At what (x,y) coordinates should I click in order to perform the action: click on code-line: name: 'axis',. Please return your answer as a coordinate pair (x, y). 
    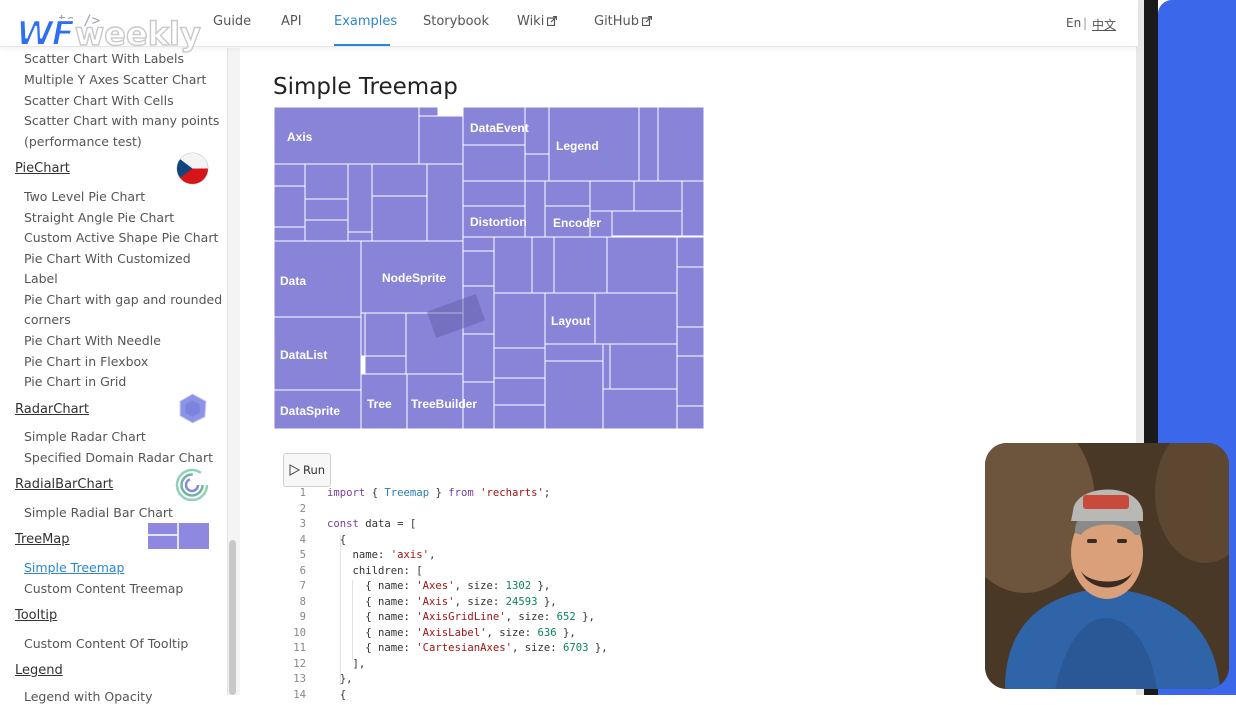
    Looking at the image, I should click on (381, 556).